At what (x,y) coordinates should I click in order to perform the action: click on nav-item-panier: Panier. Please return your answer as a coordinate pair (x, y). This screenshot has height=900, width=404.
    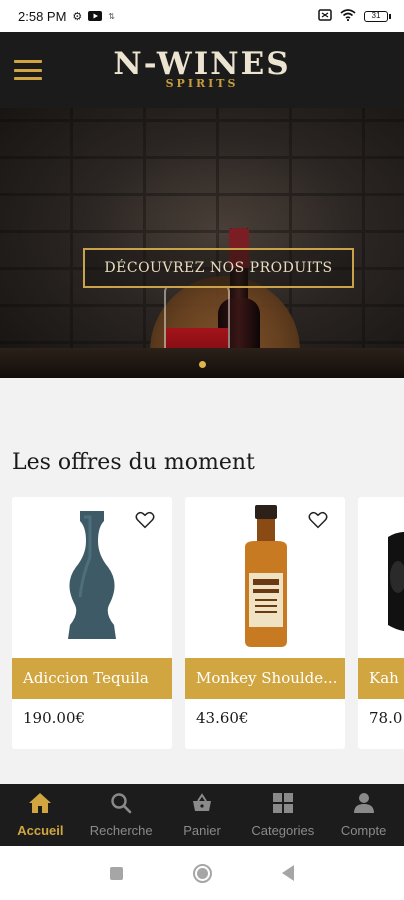
    Looking at the image, I should click on (202, 815).